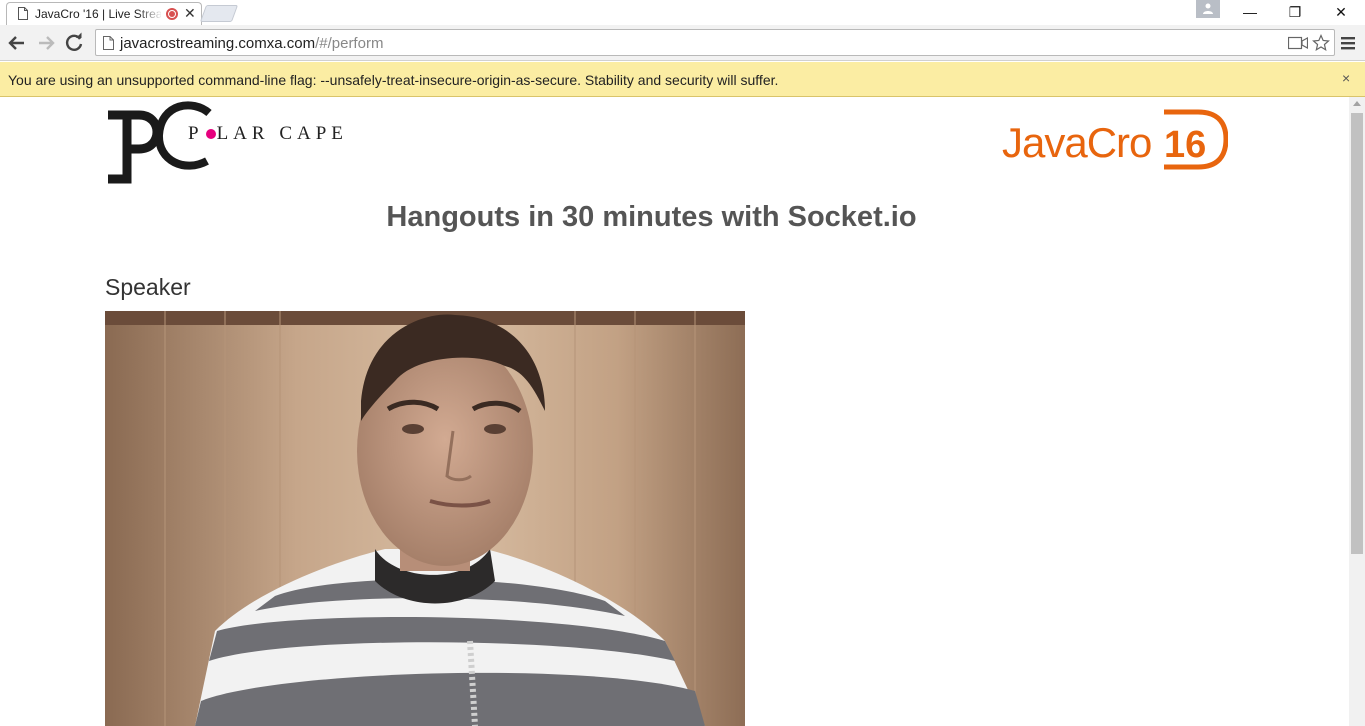 The image size is (1365, 726). What do you see at coordinates (1348, 43) in the screenshot?
I see `menu-icon` at bounding box center [1348, 43].